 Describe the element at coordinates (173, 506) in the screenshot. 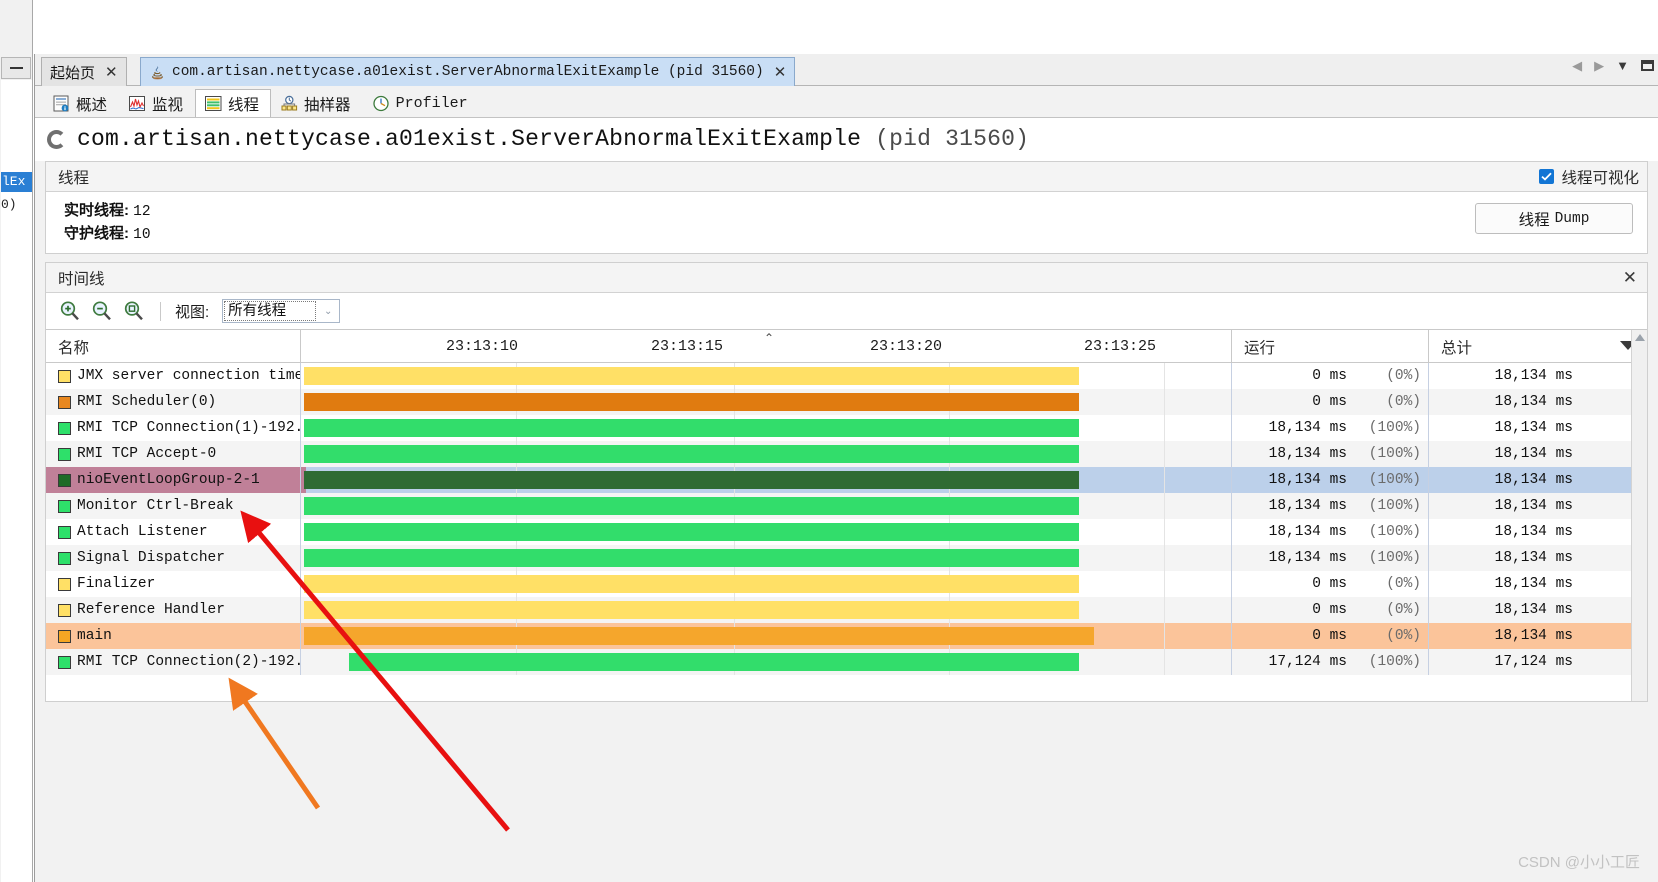

I see `thread-name-cell: Monitor Ctrl-Break` at that location.